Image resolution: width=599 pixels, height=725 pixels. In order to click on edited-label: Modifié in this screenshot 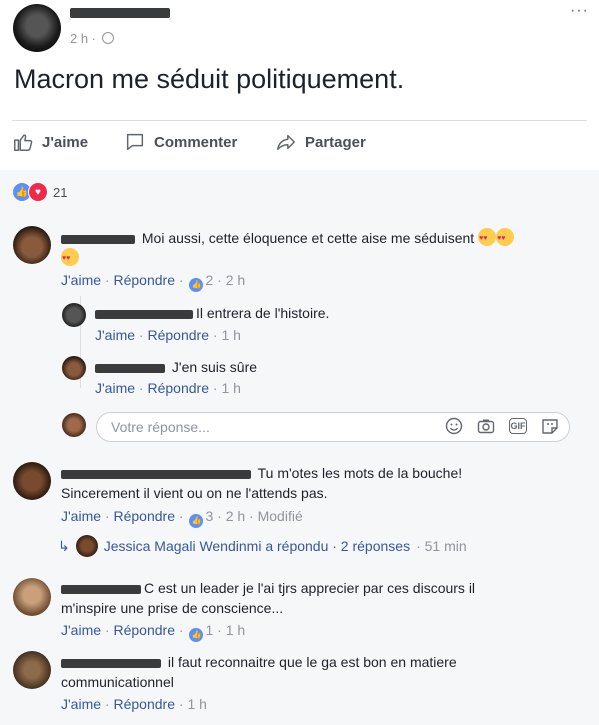, I will do `click(280, 516)`.